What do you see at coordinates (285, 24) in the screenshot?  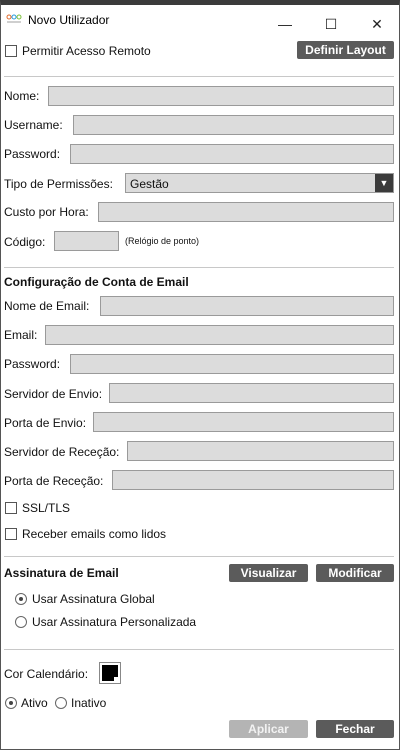 I see `minimize-icon: —` at bounding box center [285, 24].